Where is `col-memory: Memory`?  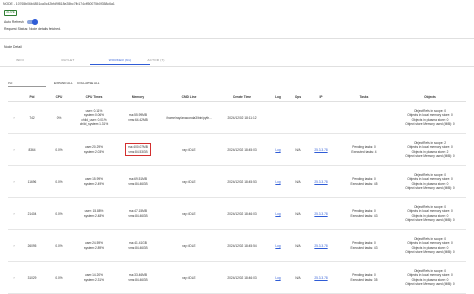 col-memory: Memory is located at coordinates (138, 97).